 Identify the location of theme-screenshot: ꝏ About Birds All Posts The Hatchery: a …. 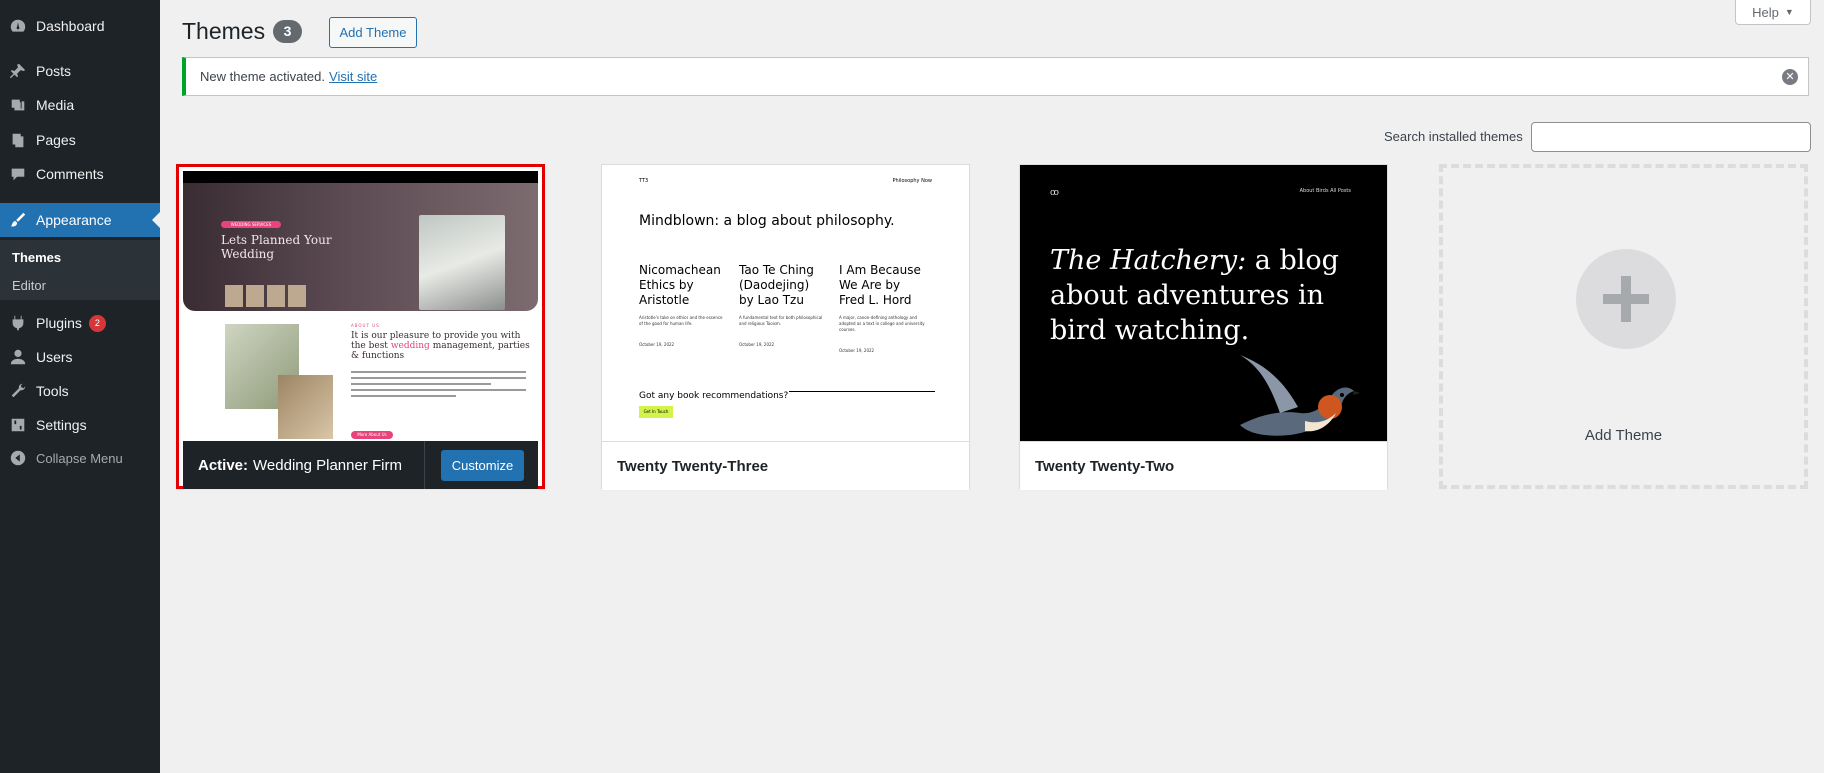
(1203, 303).